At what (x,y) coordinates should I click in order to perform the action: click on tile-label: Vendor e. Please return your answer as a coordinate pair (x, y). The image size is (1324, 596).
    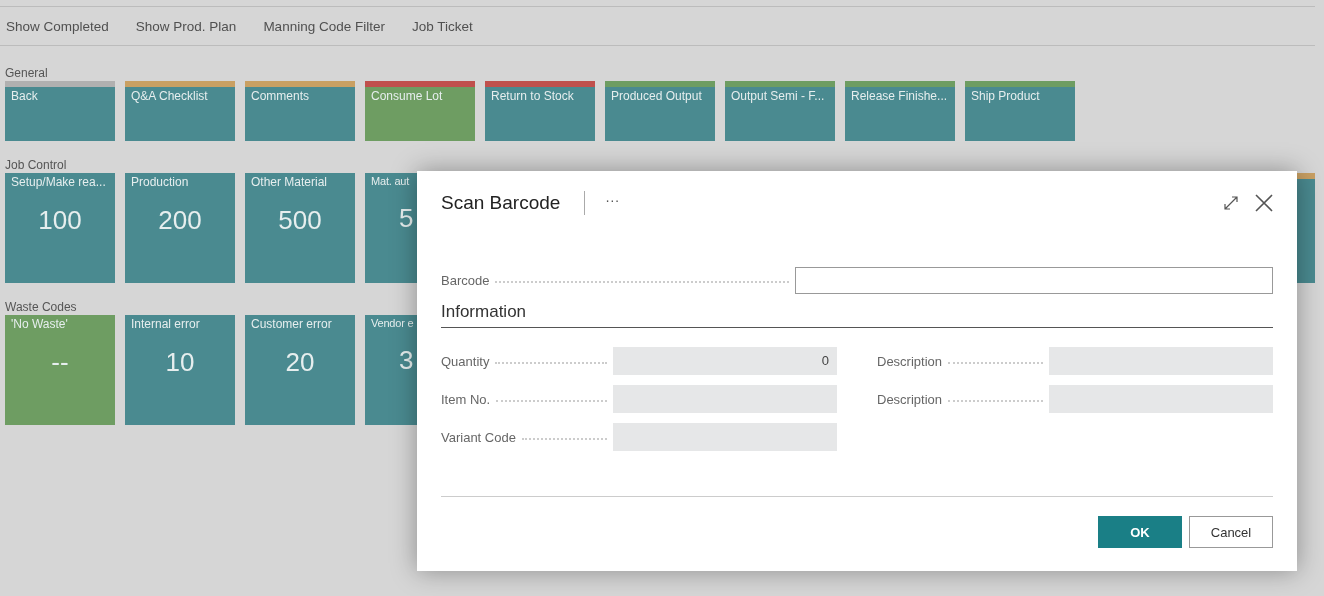
    Looking at the image, I should click on (393, 323).